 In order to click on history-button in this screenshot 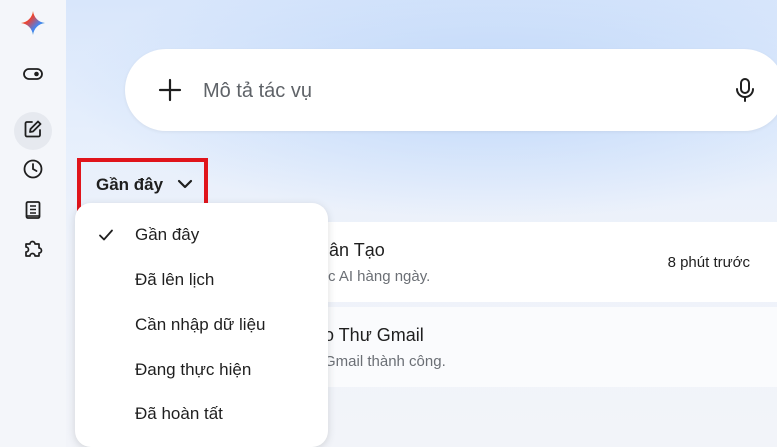, I will do `click(33, 171)`.